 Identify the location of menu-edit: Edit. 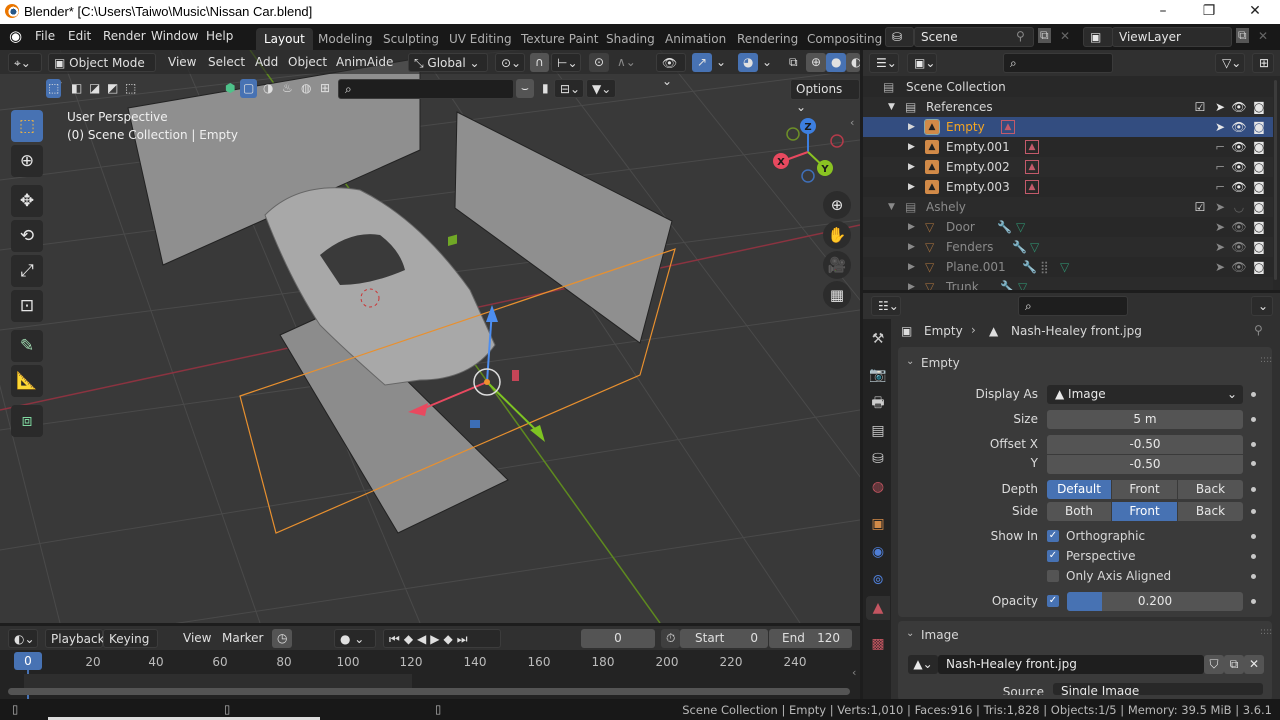
(79, 36).